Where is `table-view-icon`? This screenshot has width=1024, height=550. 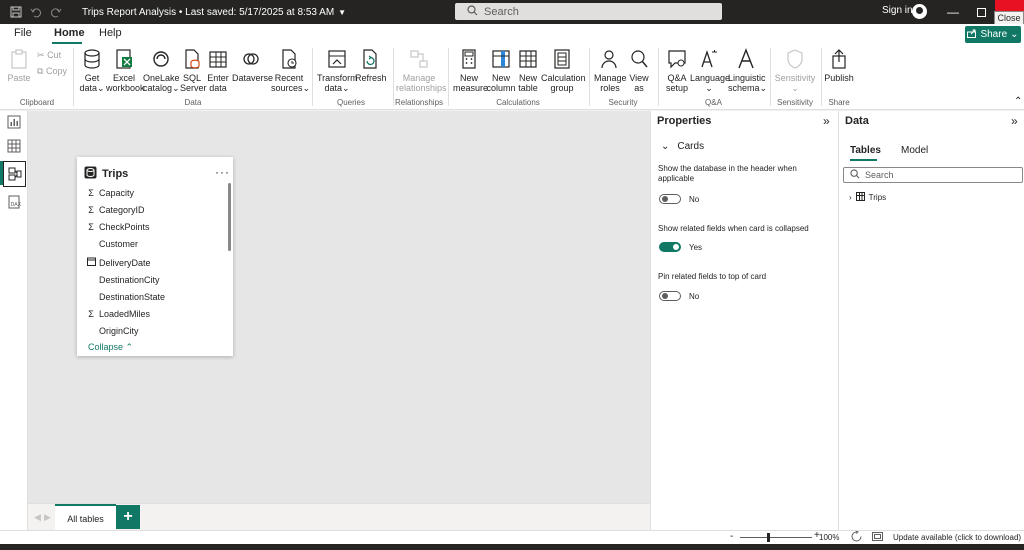
table-view-icon is located at coordinates (14, 146).